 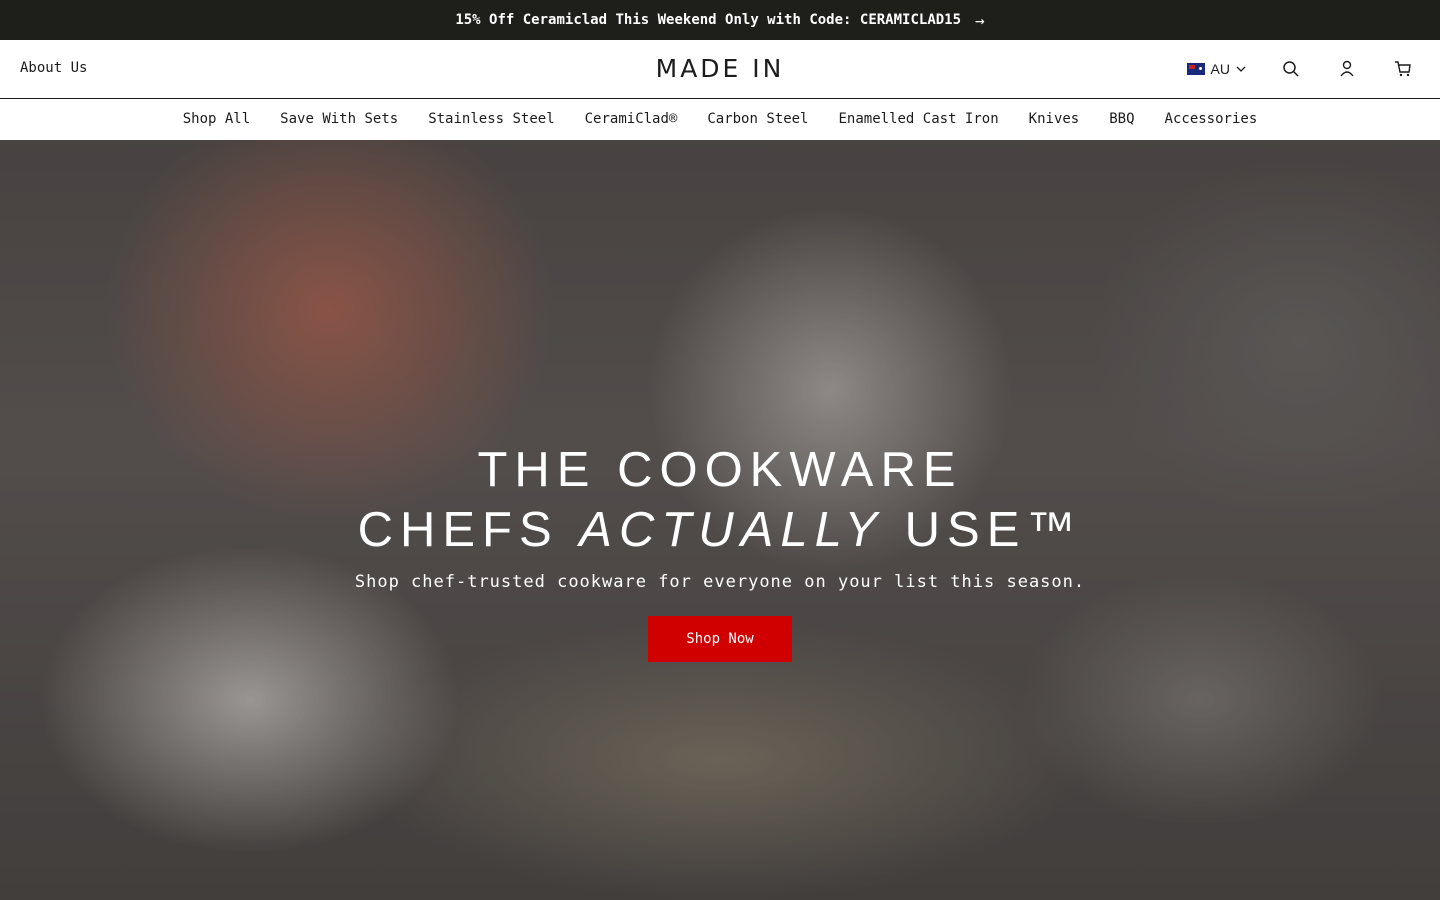 I want to click on nav-item-save-with-sets: Save With Sets, so click(x=339, y=119).